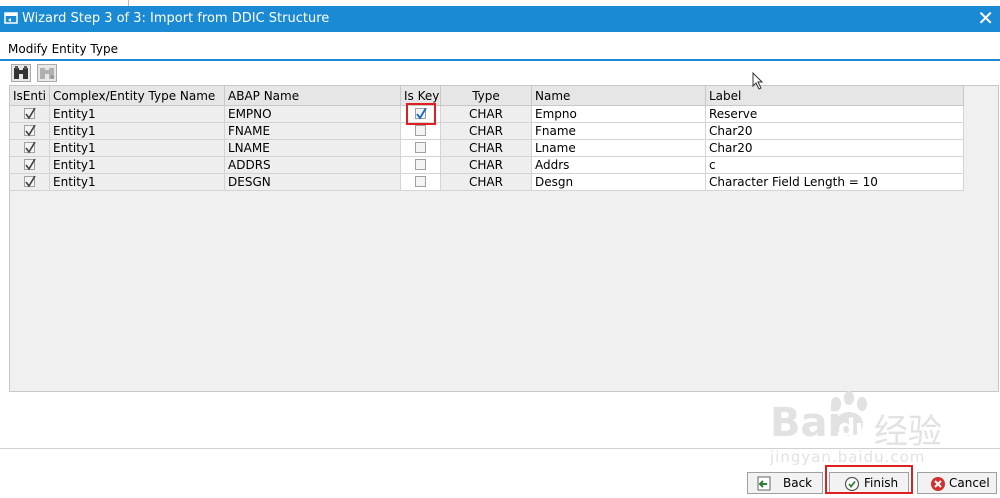  Describe the element at coordinates (313, 131) in the screenshot. I see `abap-name-cell: FNAME` at that location.